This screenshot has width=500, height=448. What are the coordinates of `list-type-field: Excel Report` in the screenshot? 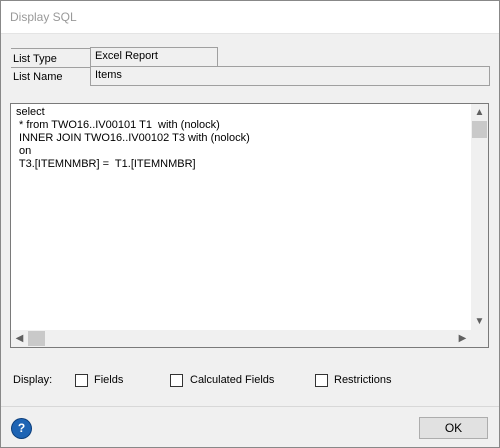 It's located at (154, 57).